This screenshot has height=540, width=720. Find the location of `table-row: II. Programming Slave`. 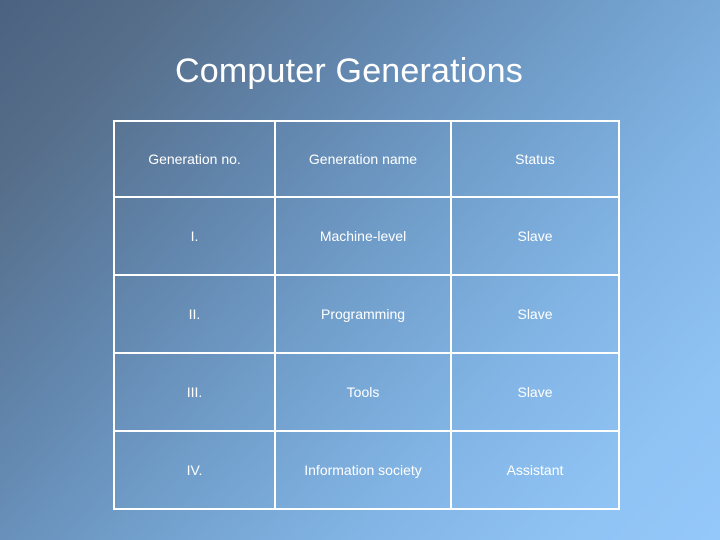

table-row: II. Programming Slave is located at coordinates (366, 314).